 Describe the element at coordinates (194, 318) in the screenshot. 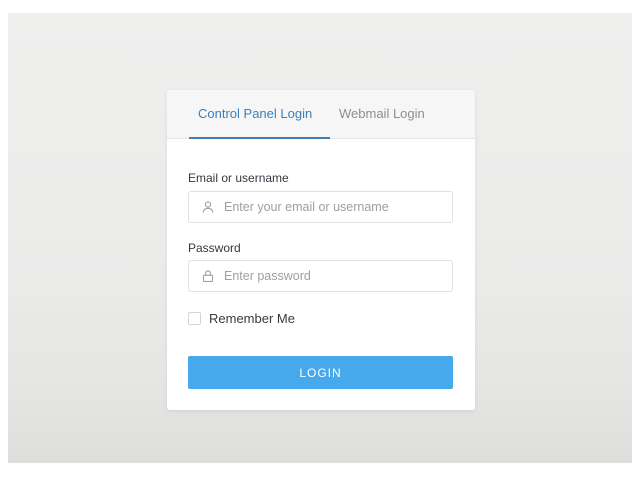

I see `remember-me-checkbox` at that location.